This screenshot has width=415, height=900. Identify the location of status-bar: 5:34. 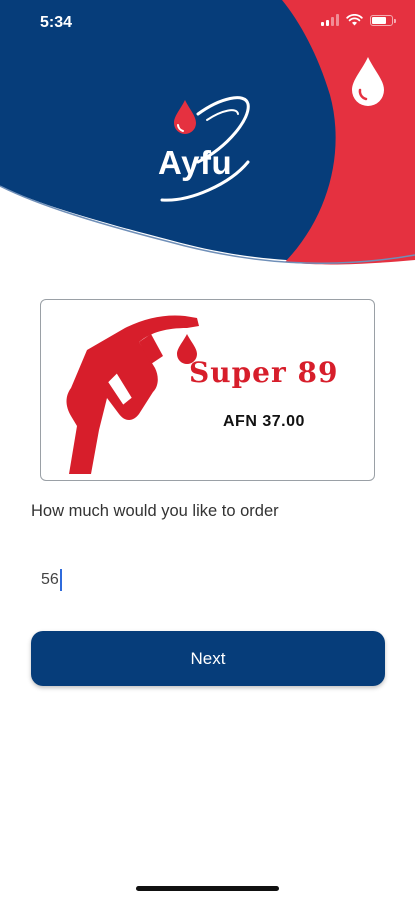
(207, 22).